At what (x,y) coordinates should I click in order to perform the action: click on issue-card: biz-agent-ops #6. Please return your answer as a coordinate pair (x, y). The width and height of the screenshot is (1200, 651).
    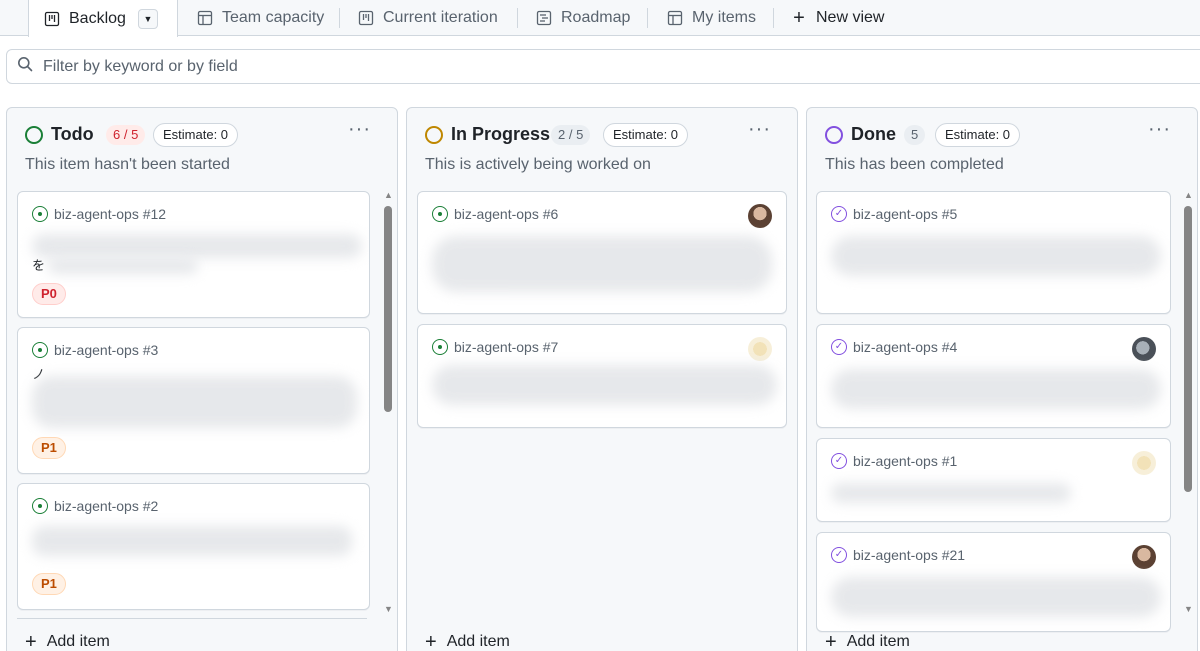
    Looking at the image, I should click on (602, 252).